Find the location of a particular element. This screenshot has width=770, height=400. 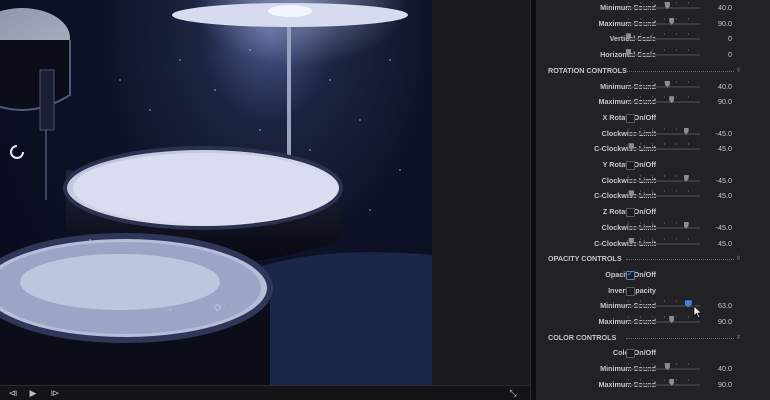

slider-row: Horizontal Scale0 is located at coordinates (653, 55).